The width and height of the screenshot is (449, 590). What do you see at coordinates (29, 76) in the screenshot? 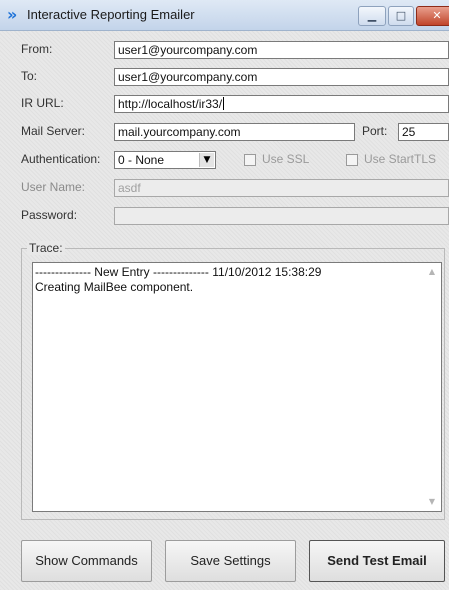
I see `to-label: To:` at bounding box center [29, 76].